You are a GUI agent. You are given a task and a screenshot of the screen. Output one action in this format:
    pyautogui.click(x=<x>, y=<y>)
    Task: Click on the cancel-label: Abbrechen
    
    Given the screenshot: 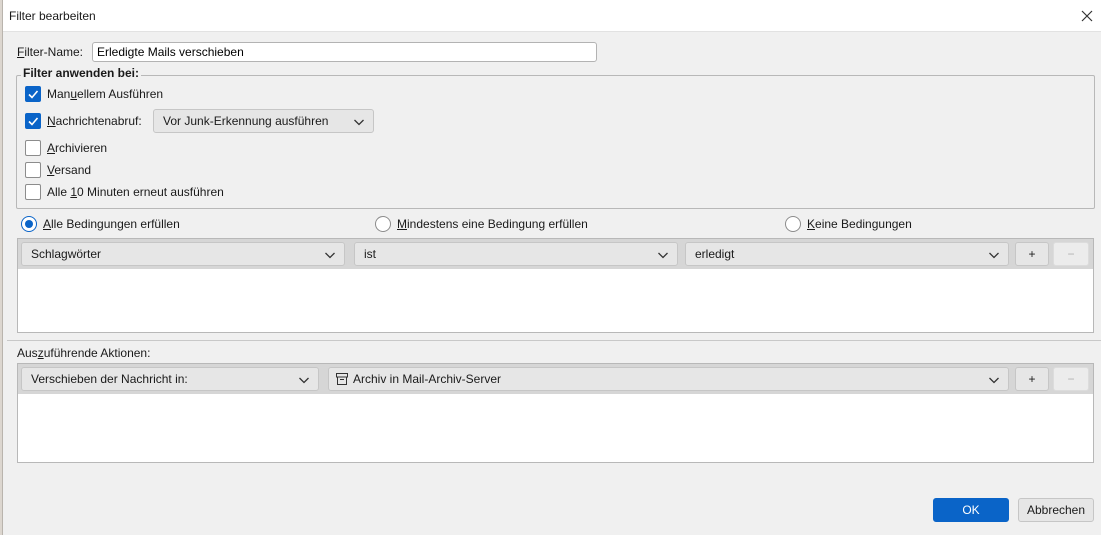 What is the action you would take?
    pyautogui.click(x=1056, y=510)
    